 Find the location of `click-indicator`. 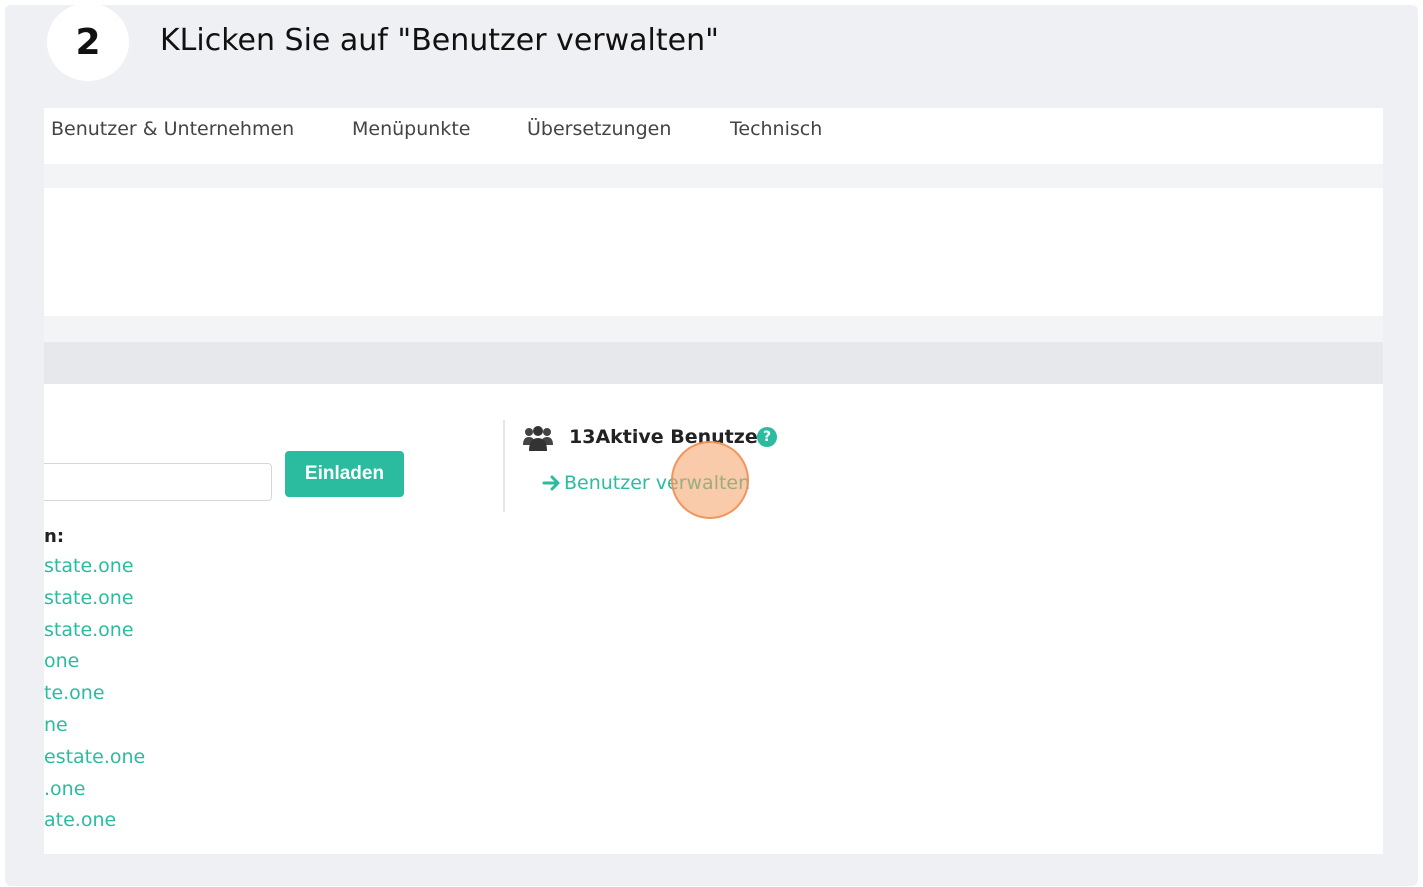

click-indicator is located at coordinates (710, 480).